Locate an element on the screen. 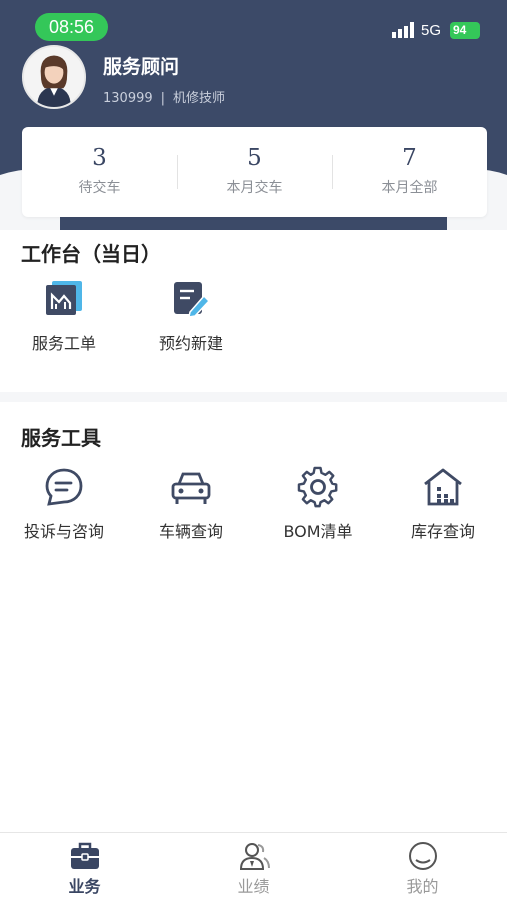 The width and height of the screenshot is (507, 900). signal-icon is located at coordinates (403, 30).